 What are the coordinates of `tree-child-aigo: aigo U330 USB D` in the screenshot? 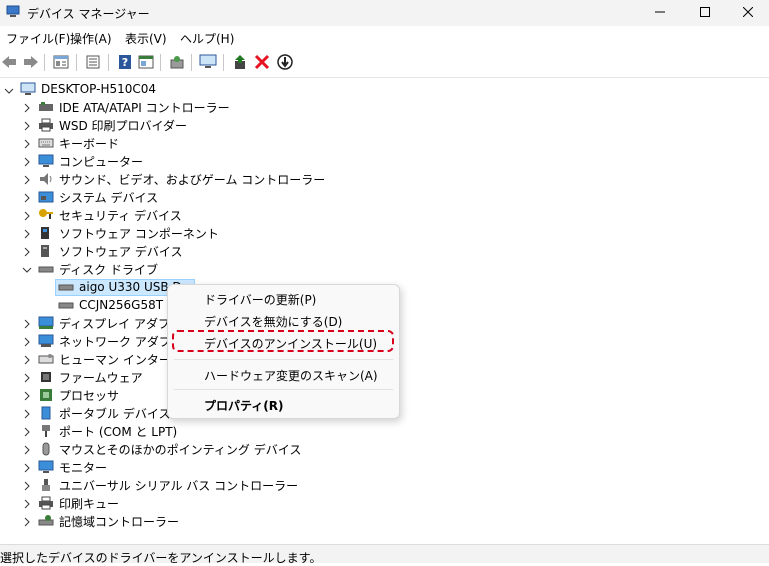 It's located at (120, 287).